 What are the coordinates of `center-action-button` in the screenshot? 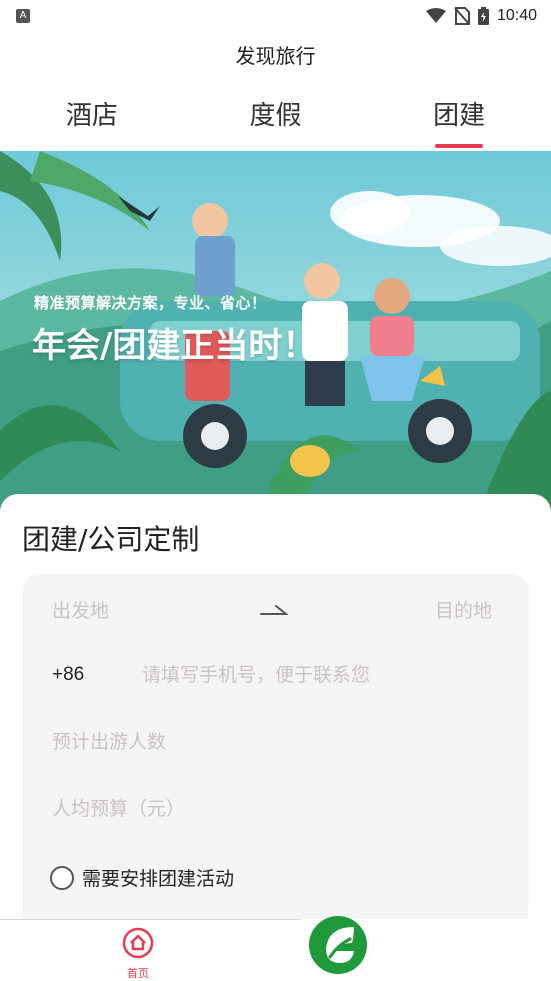 It's located at (338, 945).